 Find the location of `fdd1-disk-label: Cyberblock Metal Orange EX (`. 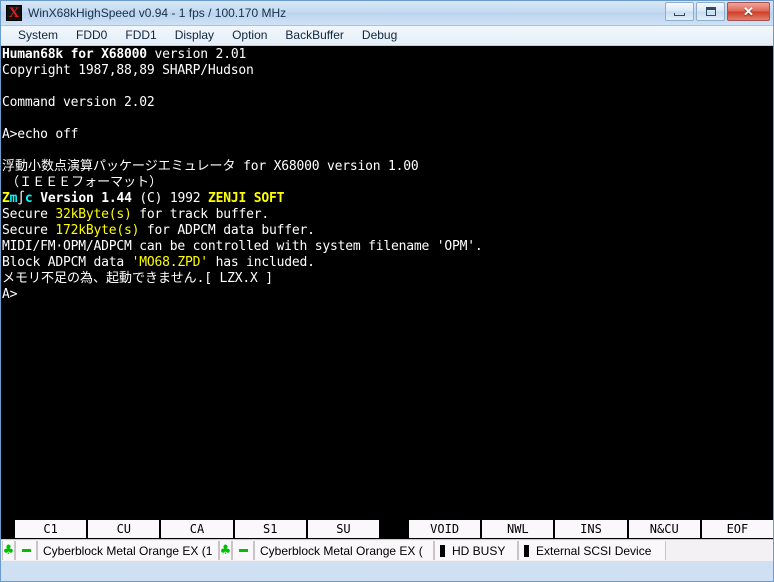

fdd1-disk-label: Cyberblock Metal Orange EX ( is located at coordinates (344, 550).